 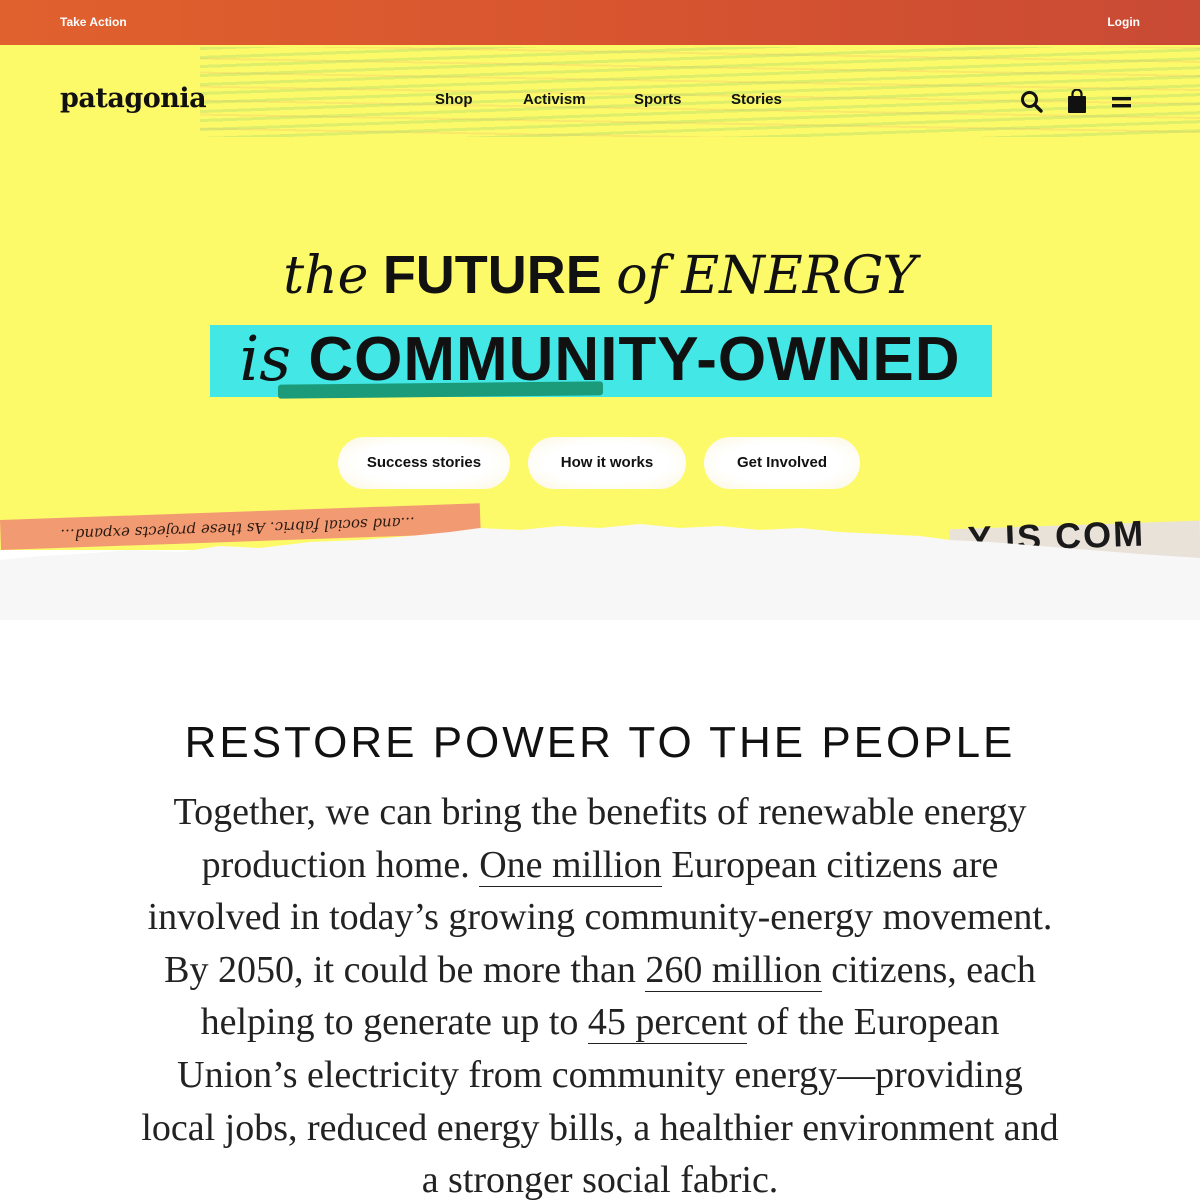 What do you see at coordinates (782, 463) in the screenshot?
I see `get-involved-button: Get Involved` at bounding box center [782, 463].